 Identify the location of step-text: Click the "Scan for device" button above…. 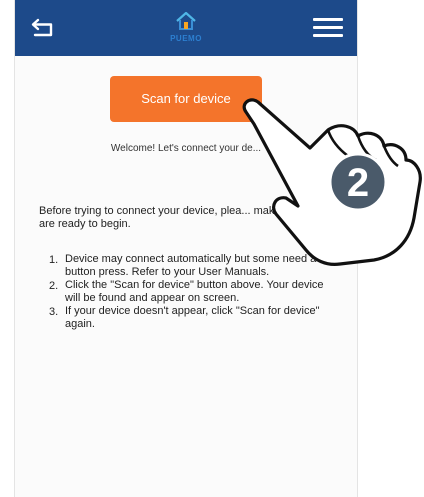
(194, 291).